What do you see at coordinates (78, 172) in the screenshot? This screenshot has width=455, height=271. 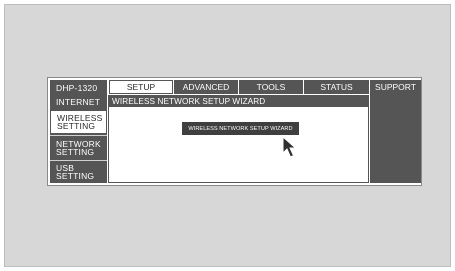 I see `sidebar-item-usb-setting: USB SETTING` at bounding box center [78, 172].